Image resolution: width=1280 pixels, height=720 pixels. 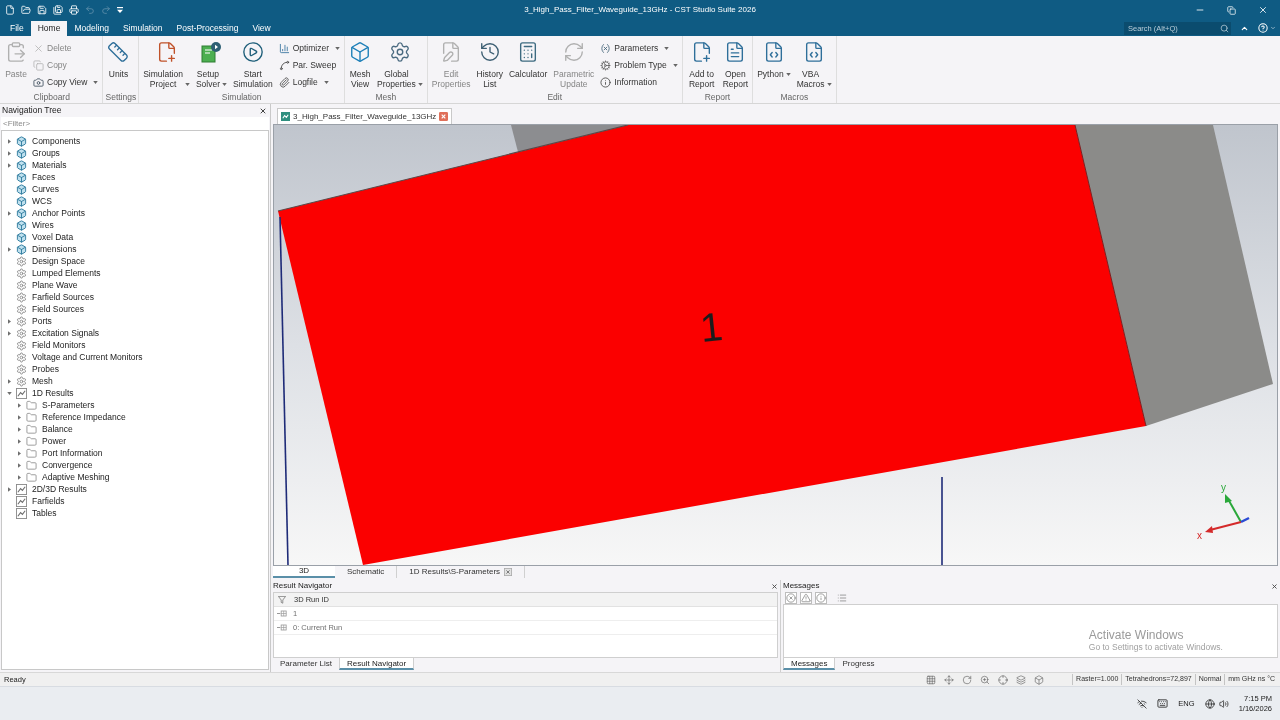 I want to click on crosshair-icon, so click(x=1003, y=679).